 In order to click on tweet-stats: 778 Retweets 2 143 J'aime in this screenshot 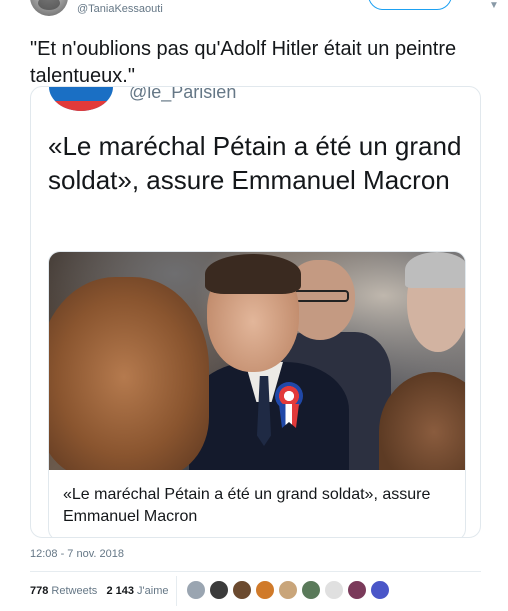, I will do `click(99, 592)`.